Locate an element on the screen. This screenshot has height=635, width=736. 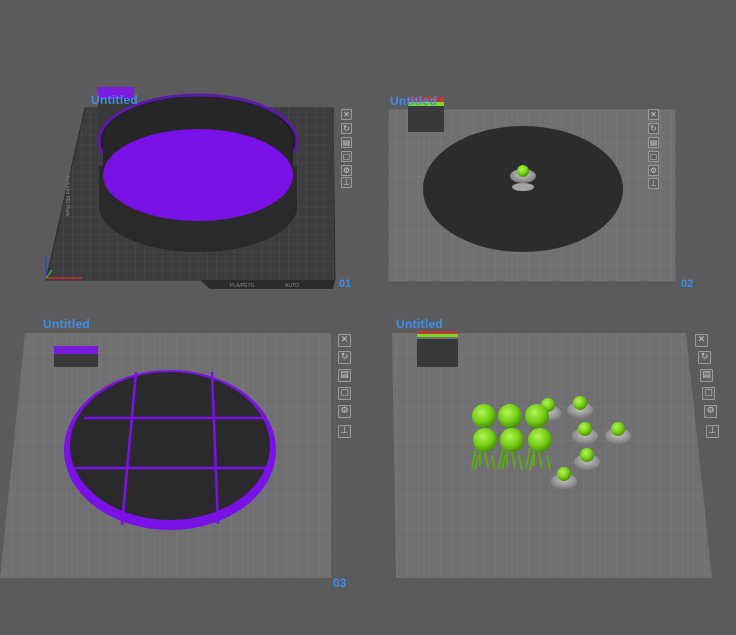
plate-filament-label: PLA/PETG is located at coordinates (242, 286).